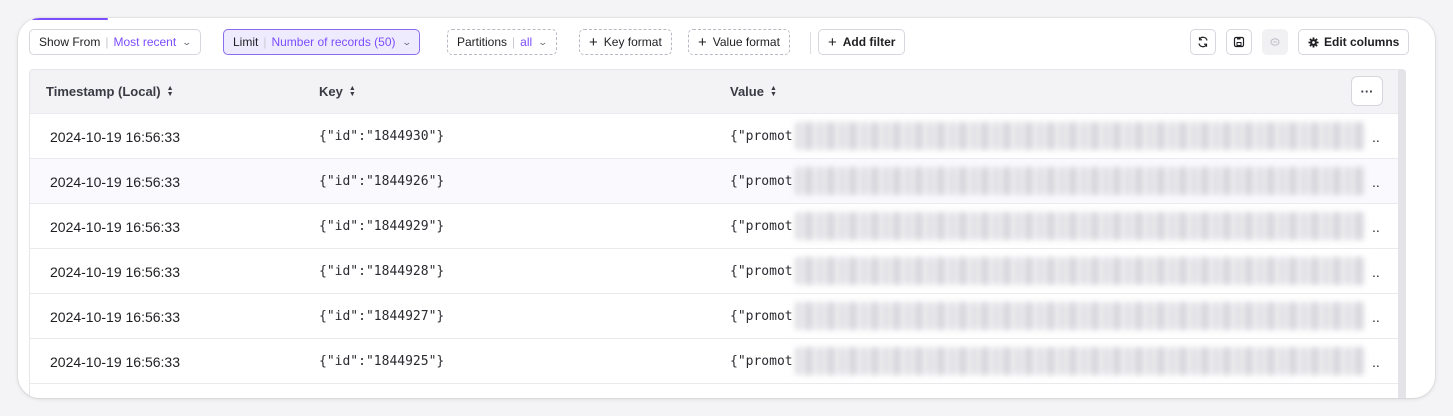  What do you see at coordinates (1402, 233) in the screenshot?
I see `vertical-scrollbar` at bounding box center [1402, 233].